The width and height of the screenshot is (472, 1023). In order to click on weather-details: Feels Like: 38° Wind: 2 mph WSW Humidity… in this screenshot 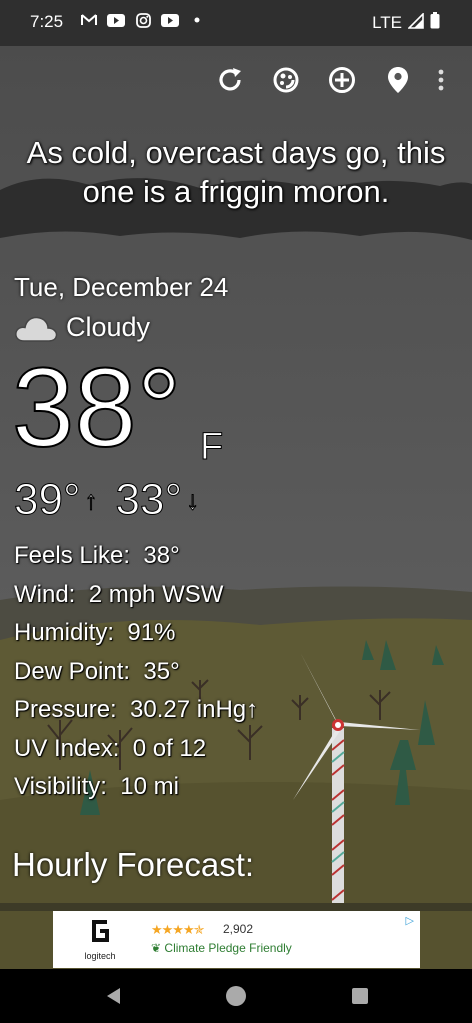, I will do `click(136, 672)`.